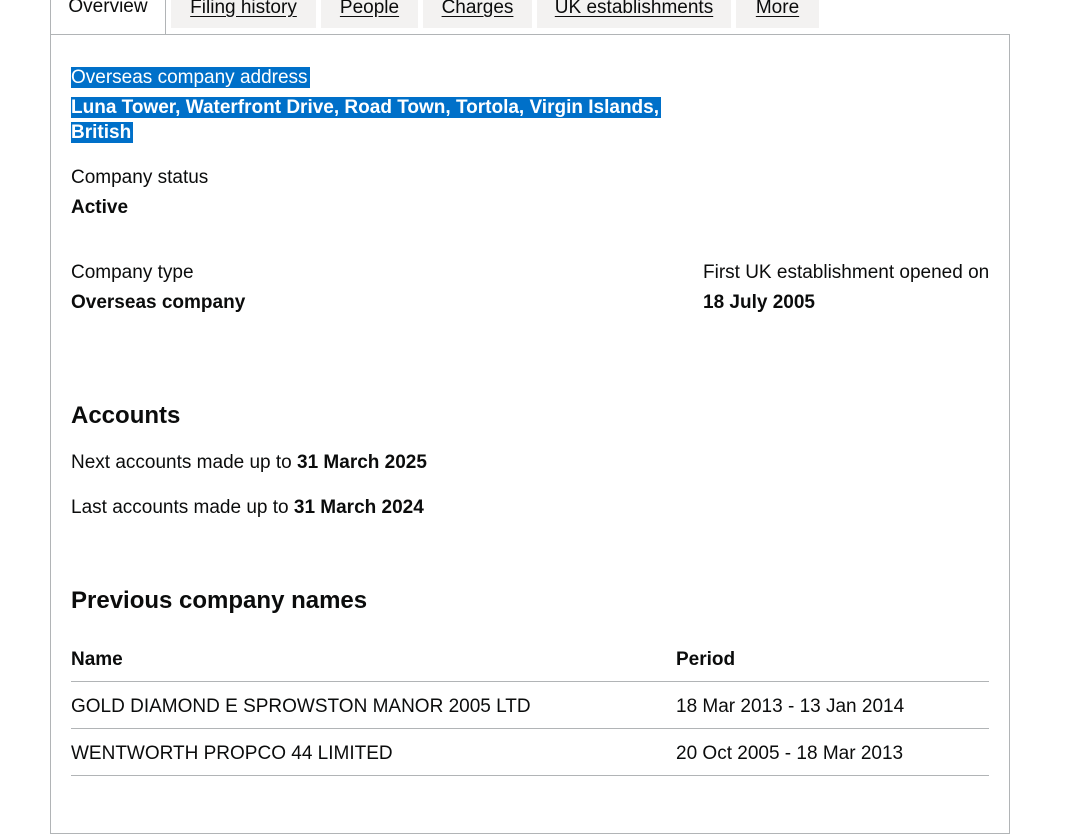  Describe the element at coordinates (132, 272) in the screenshot. I see `company-type-label: Company type` at that location.